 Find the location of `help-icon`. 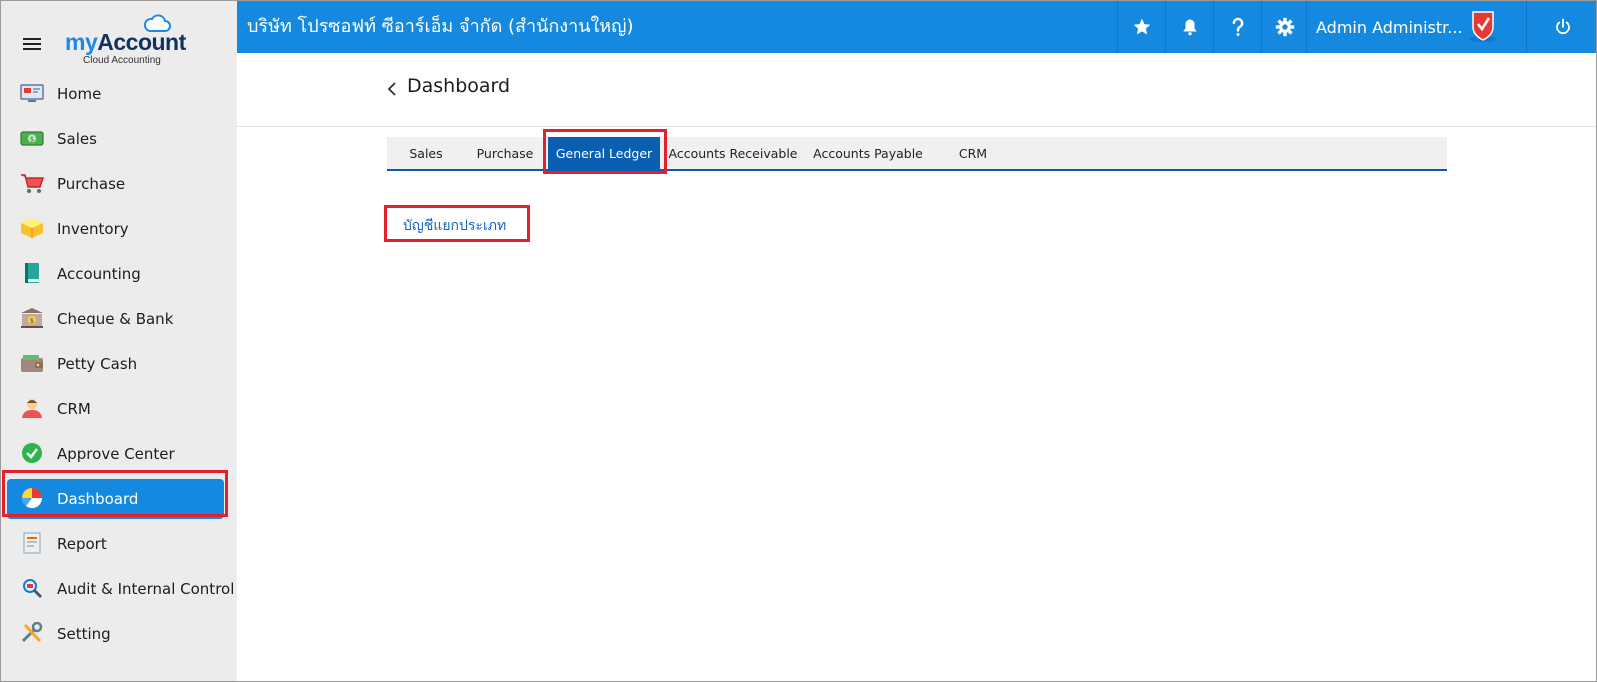

help-icon is located at coordinates (1237, 26).